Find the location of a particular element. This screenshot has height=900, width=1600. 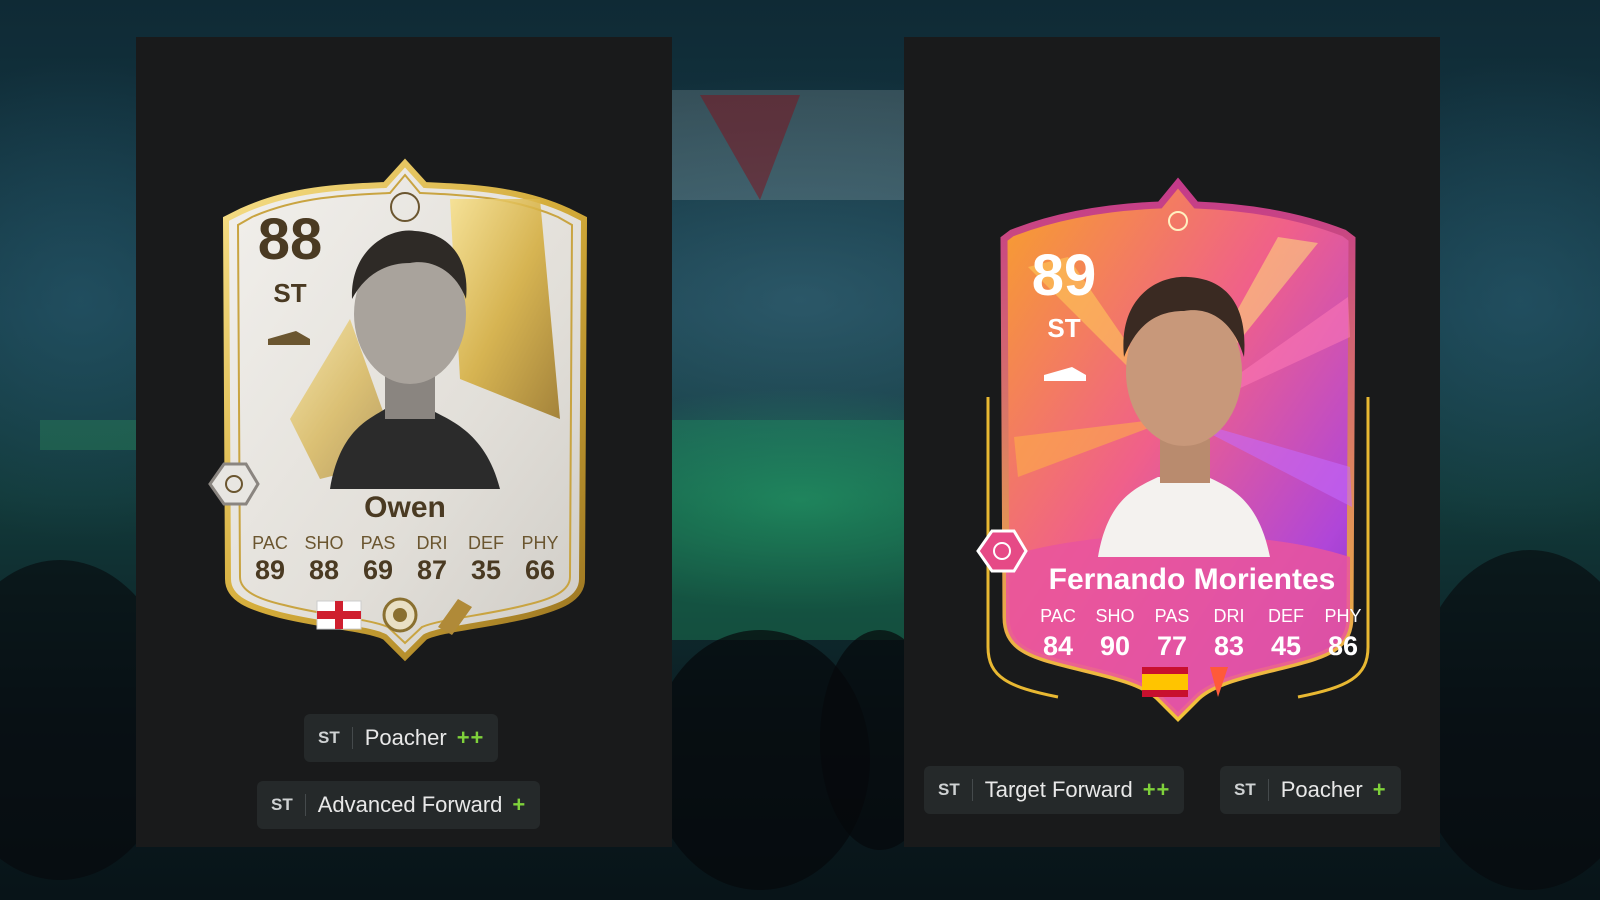

england-flag-icon is located at coordinates (339, 615).